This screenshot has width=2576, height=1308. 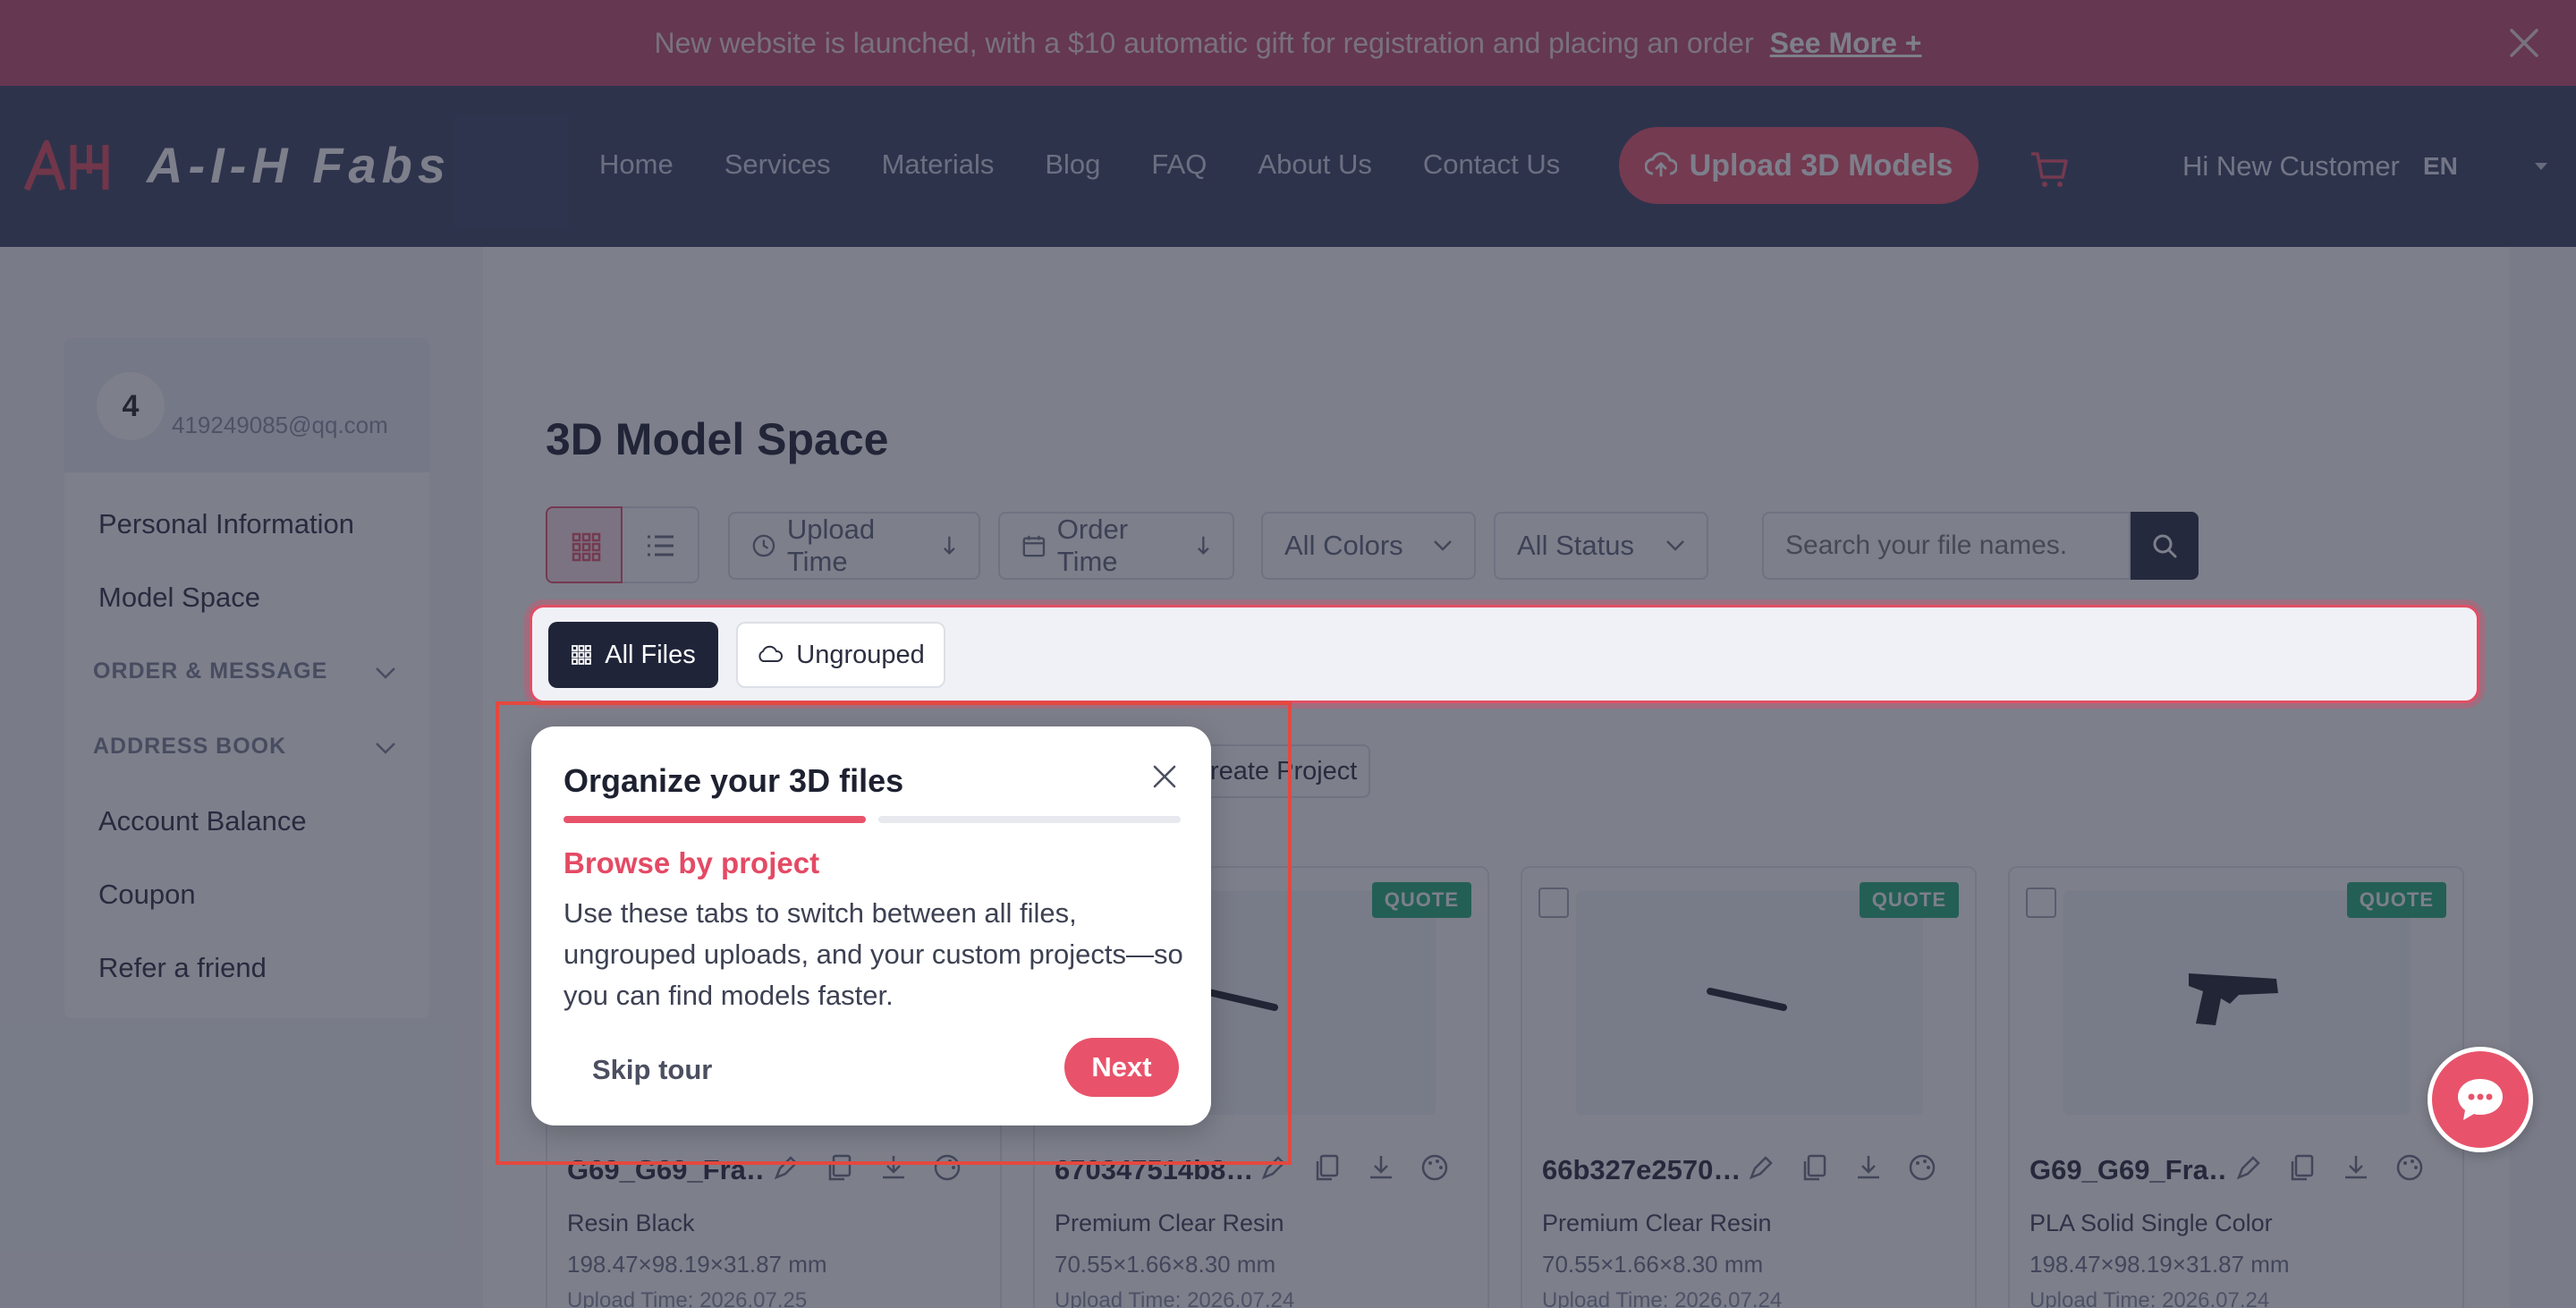 I want to click on nav-about: About Us, so click(x=1315, y=165).